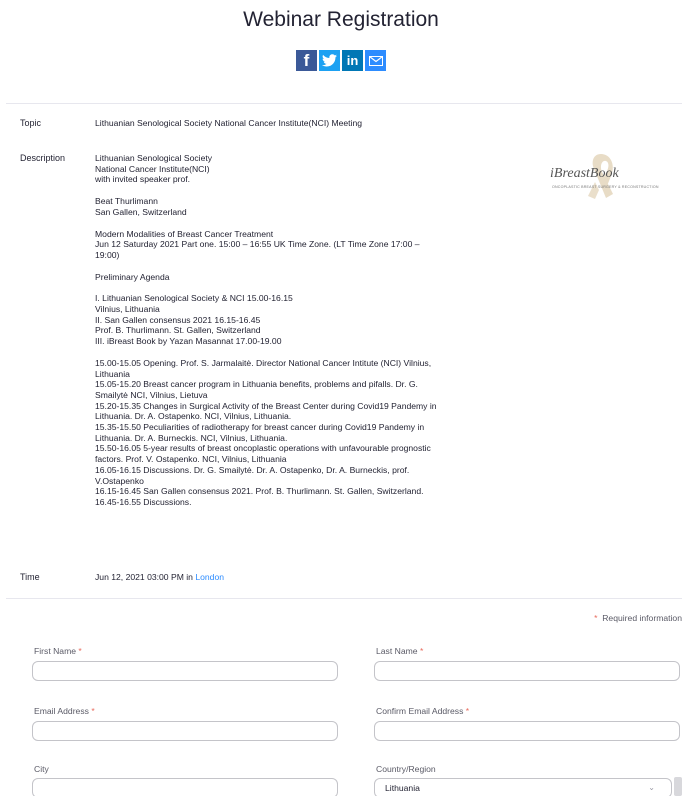 This screenshot has width=682, height=796. I want to click on time-text: Jun 12, 2021 03:00 PM in, so click(145, 577).